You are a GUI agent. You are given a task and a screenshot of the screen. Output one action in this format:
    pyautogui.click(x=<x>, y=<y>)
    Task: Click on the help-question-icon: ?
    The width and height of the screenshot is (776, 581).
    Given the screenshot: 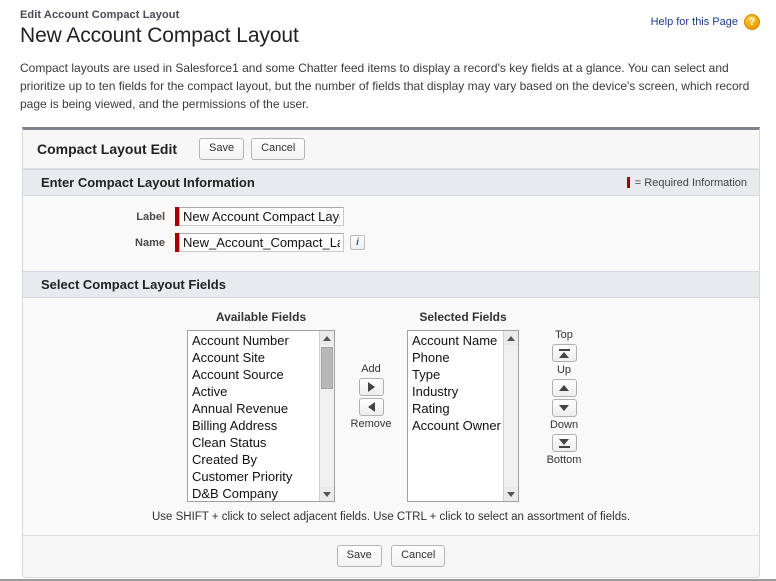 What is the action you would take?
    pyautogui.click(x=752, y=22)
    